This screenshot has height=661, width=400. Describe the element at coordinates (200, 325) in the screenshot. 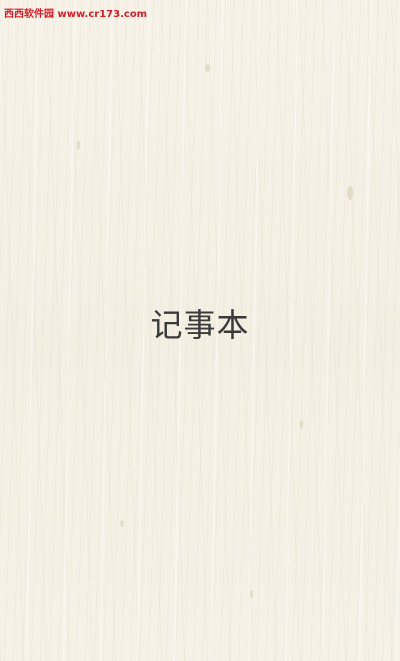

I see `app-title: 记事本` at that location.